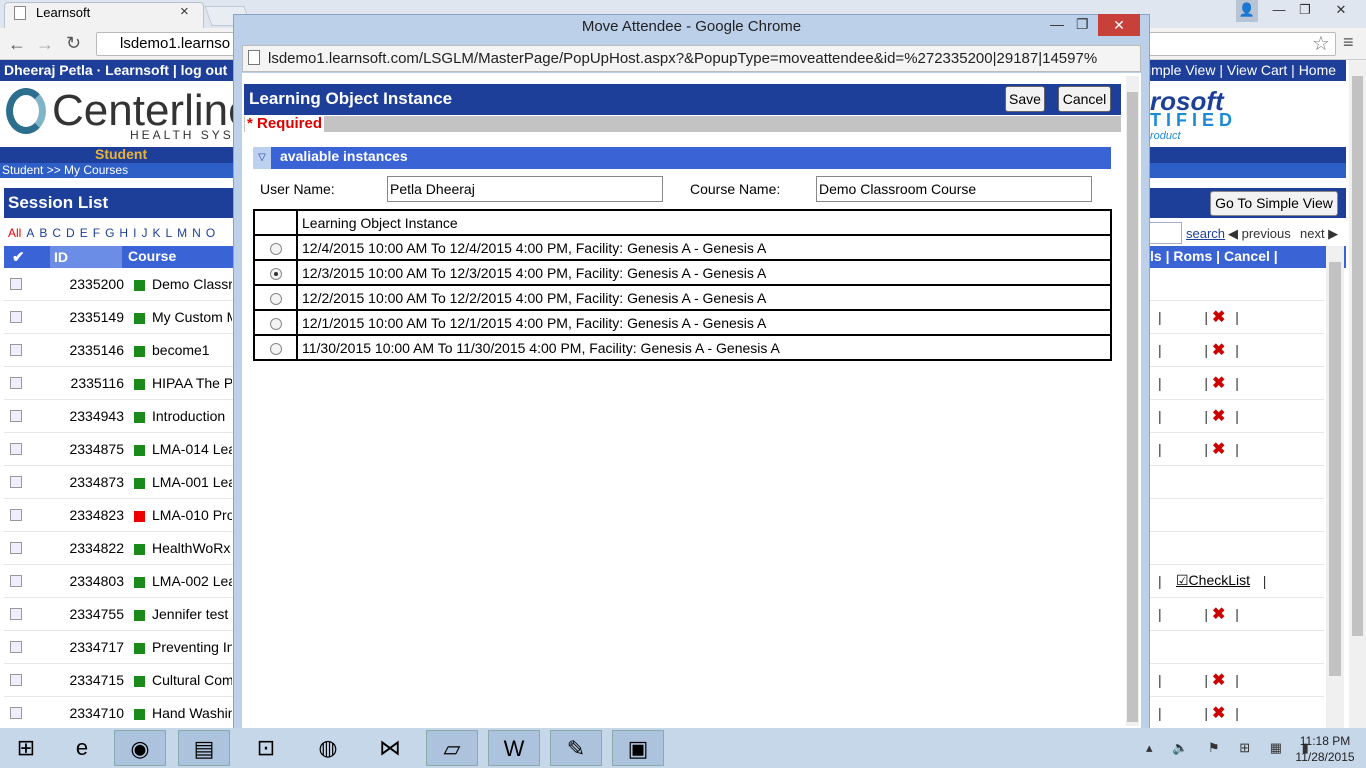  What do you see at coordinates (192, 482) in the screenshot?
I see `row-course-name: LMA-001 Lea` at bounding box center [192, 482].